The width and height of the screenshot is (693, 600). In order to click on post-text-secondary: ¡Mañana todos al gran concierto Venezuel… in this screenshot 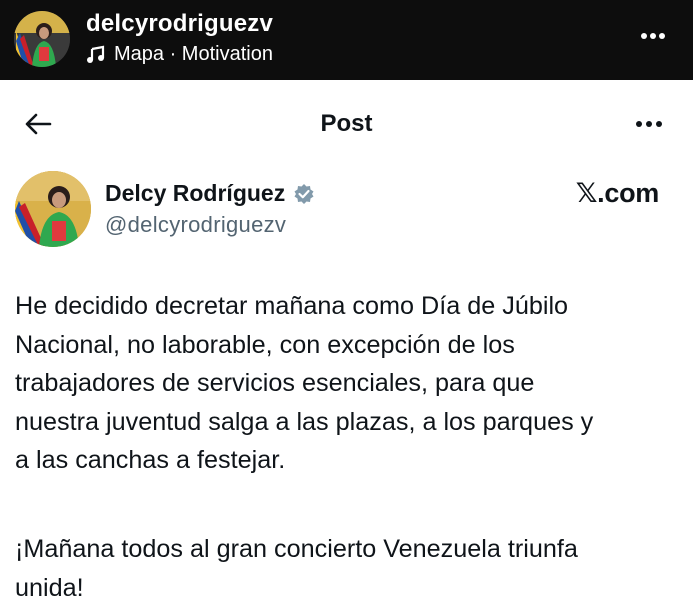, I will do `click(296, 567)`.